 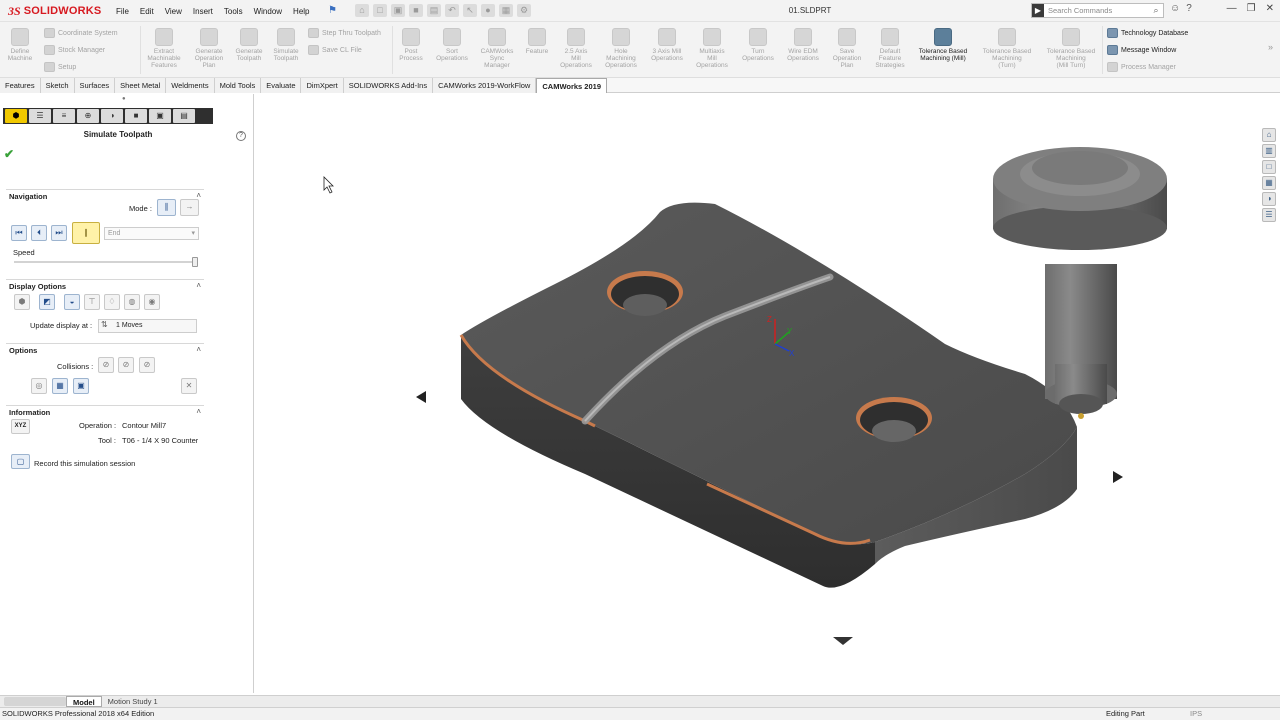 I want to click on step-target-select: End, so click(x=151, y=233).